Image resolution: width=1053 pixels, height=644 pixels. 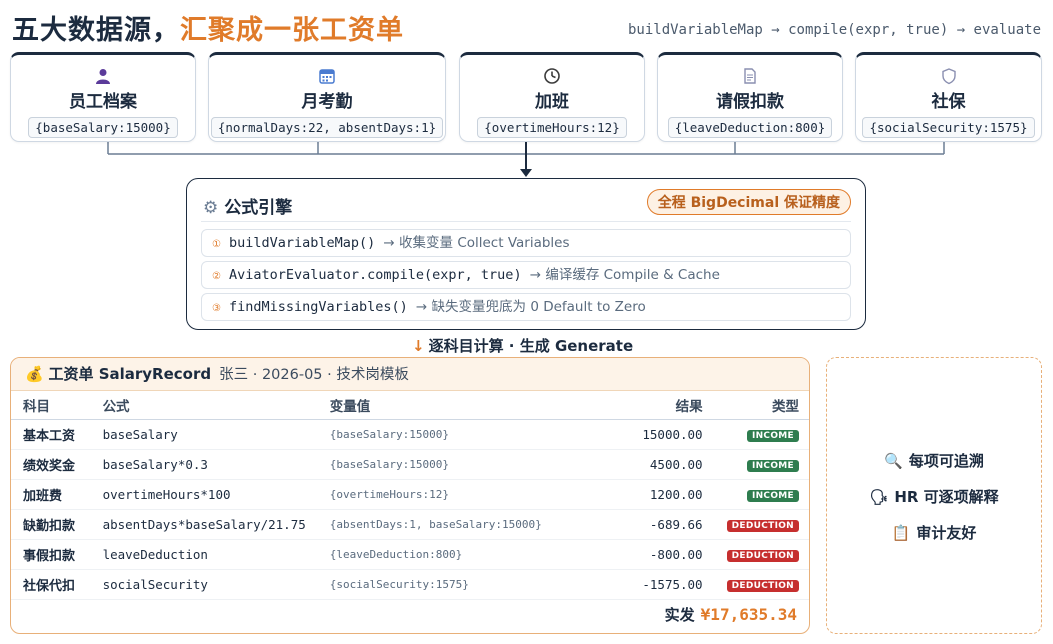 I want to click on row-formula: leaveDeduction, so click(x=204, y=554).